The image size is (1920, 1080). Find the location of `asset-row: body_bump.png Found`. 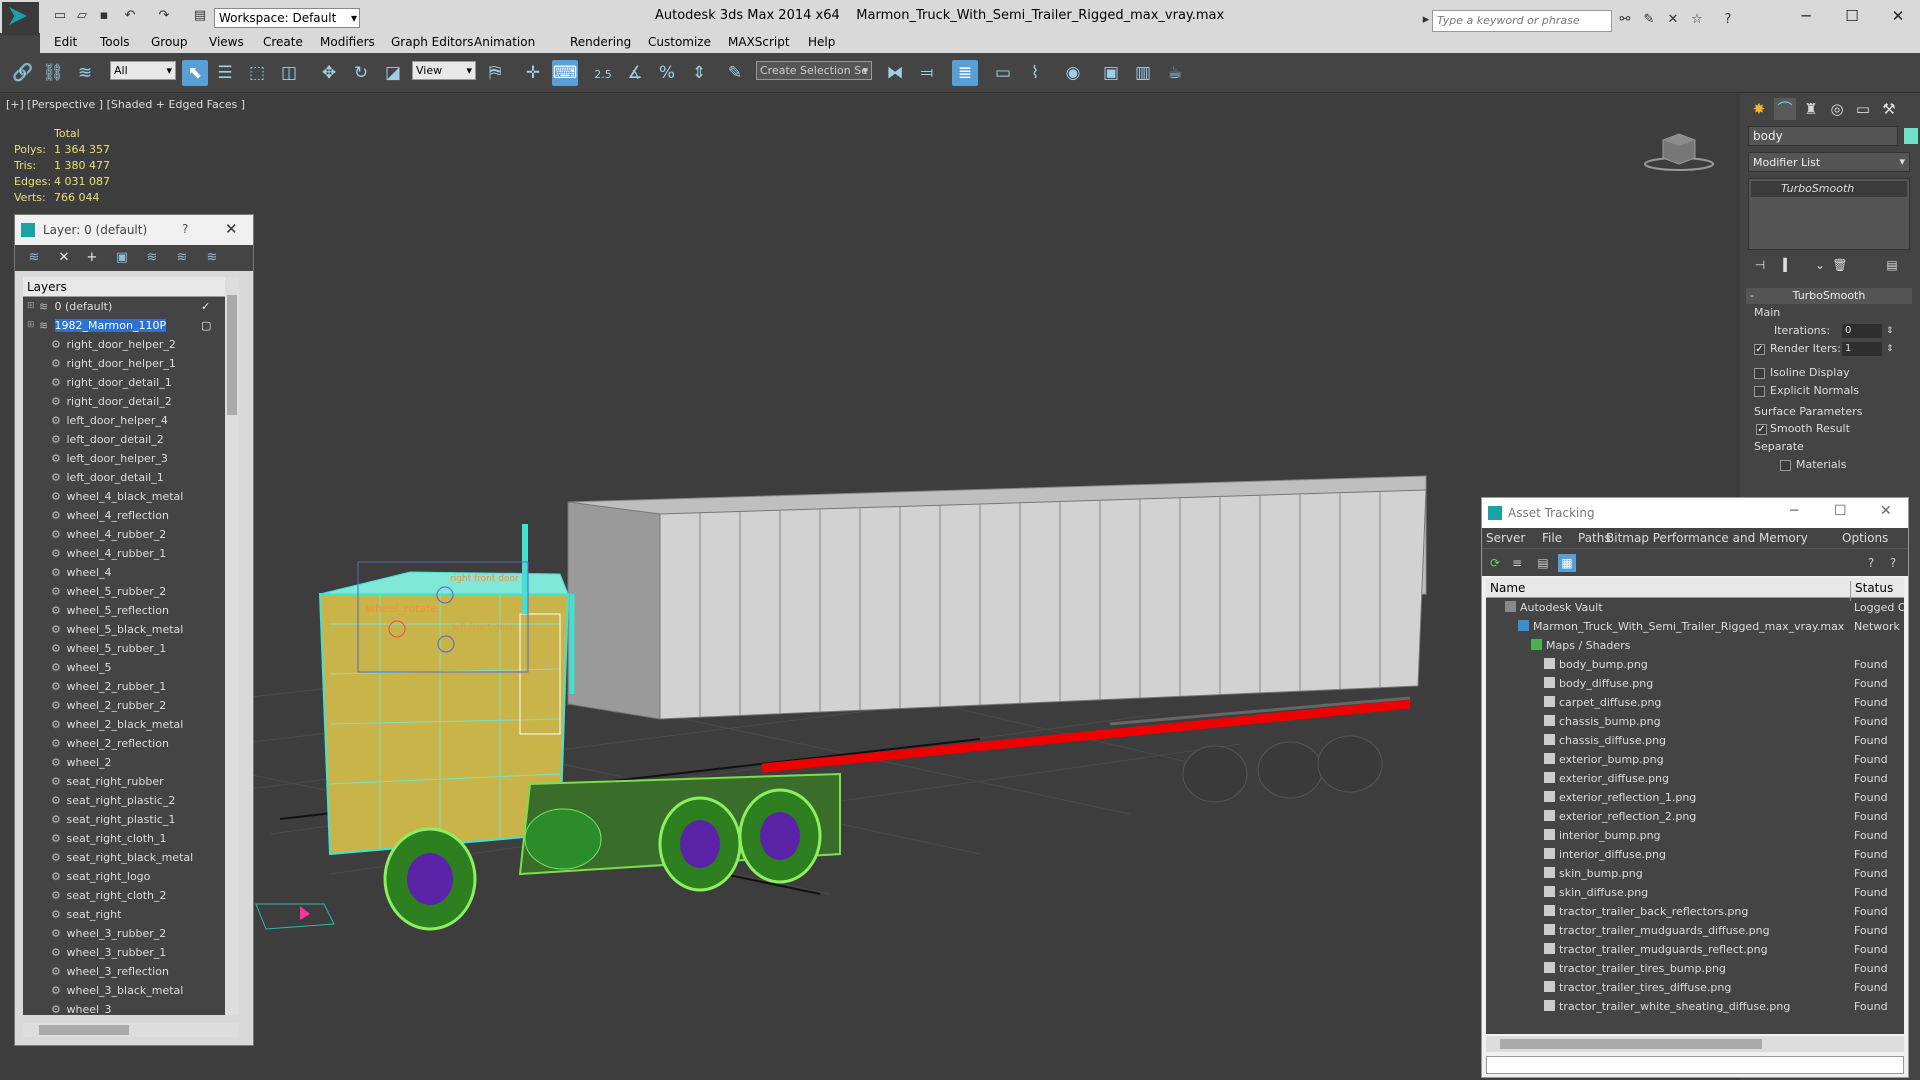

asset-row: body_bump.png Found is located at coordinates (1695, 664).